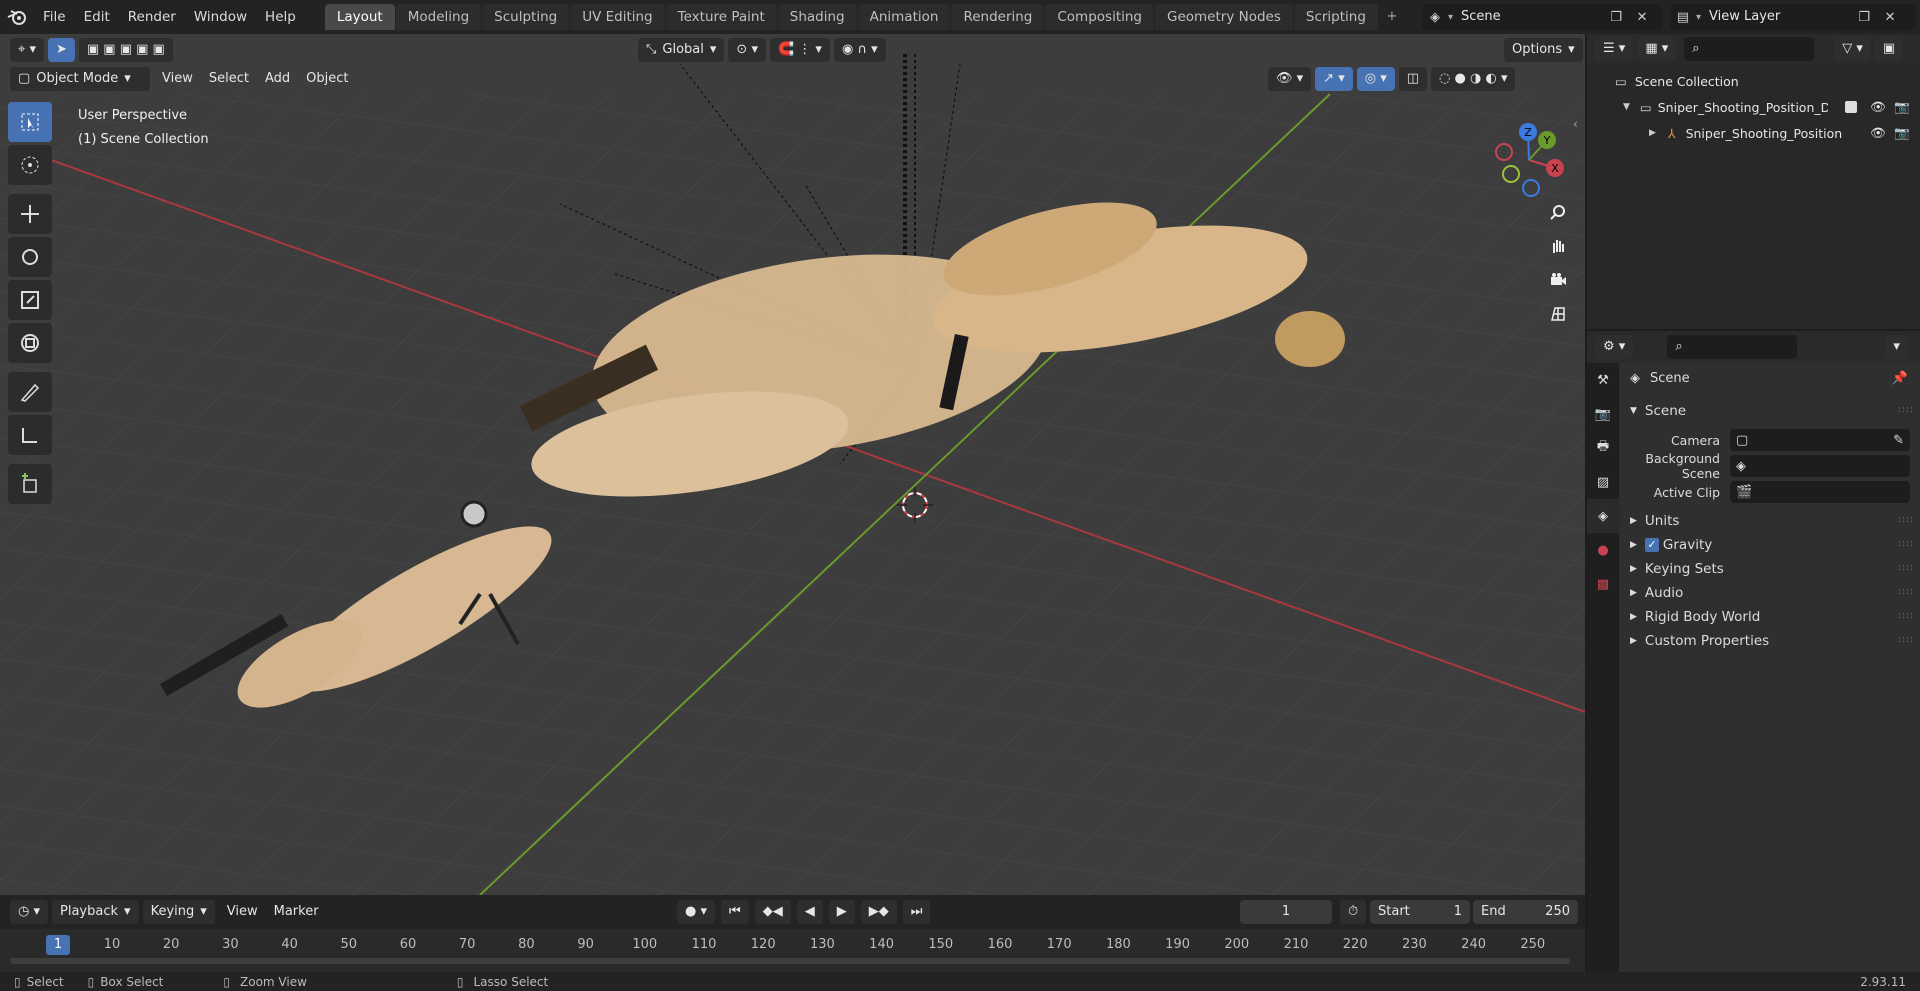  What do you see at coordinates (280, 17) in the screenshot?
I see `menu-help: Help` at bounding box center [280, 17].